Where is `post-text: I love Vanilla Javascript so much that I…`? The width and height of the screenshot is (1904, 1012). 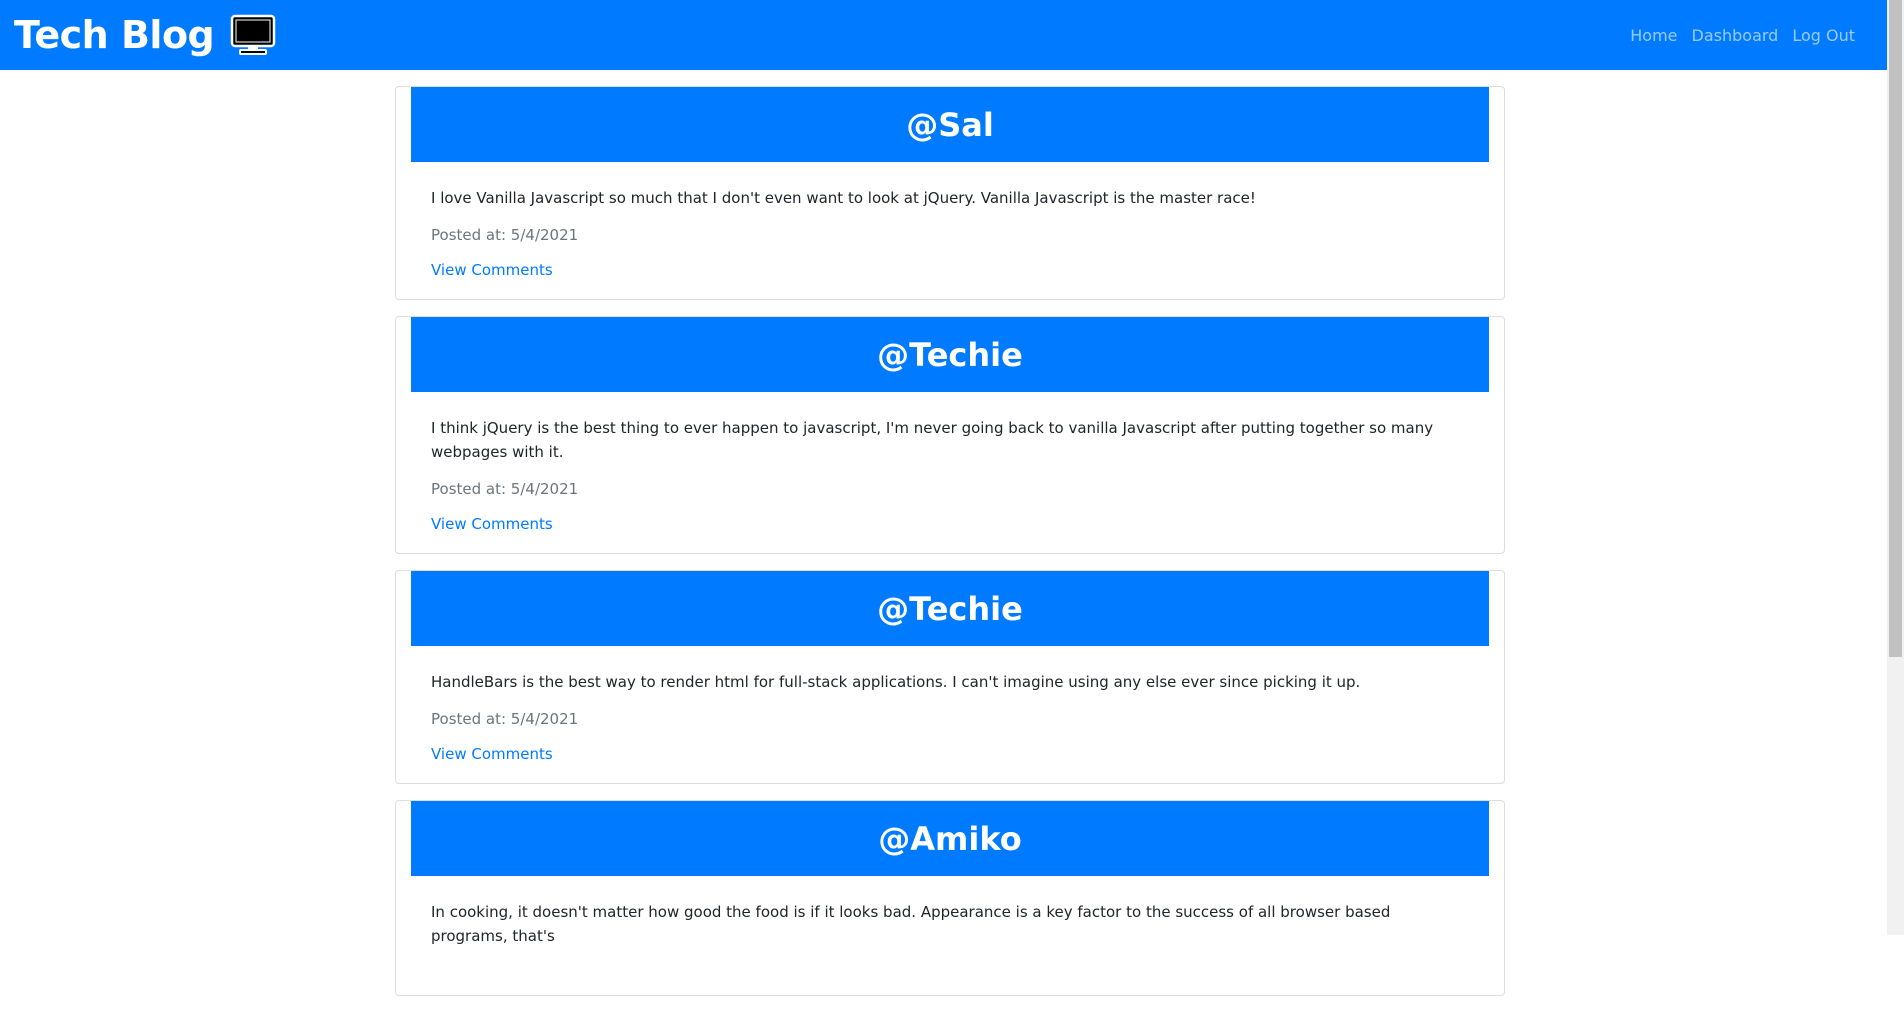
post-text: I love Vanilla Javascript so much that I… is located at coordinates (843, 198).